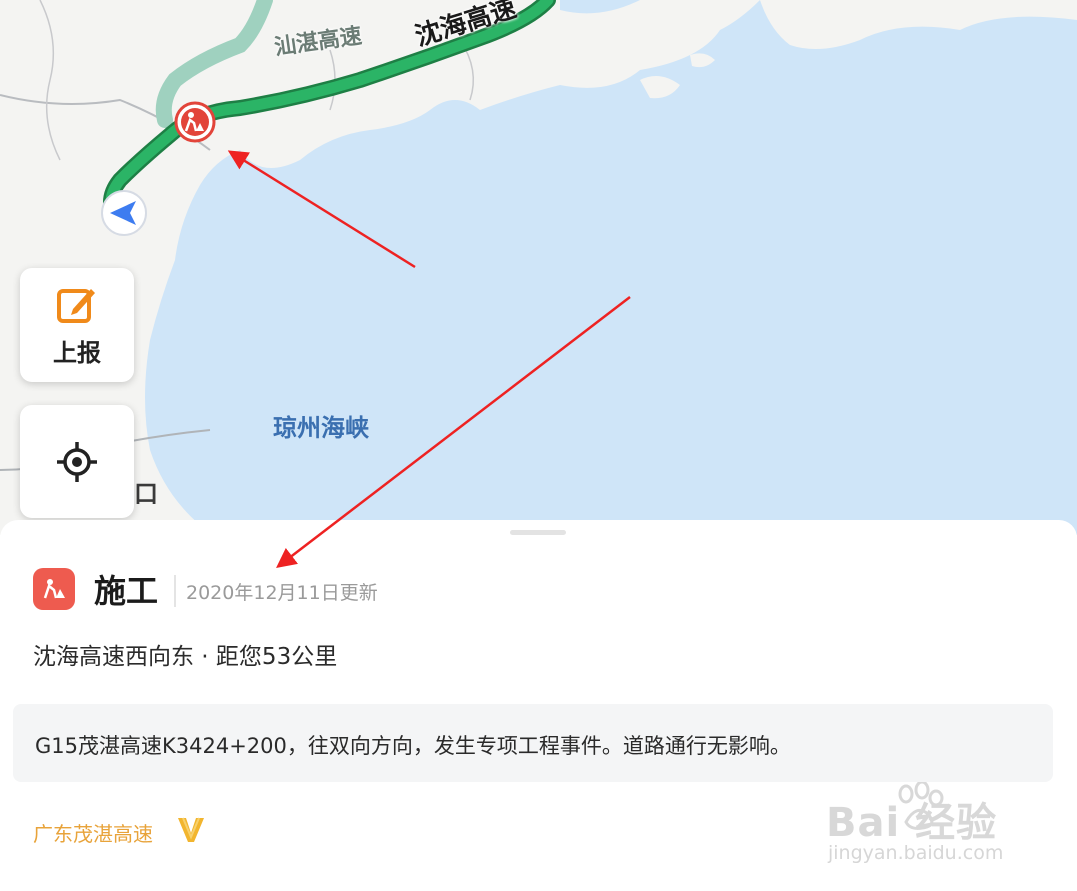 The height and width of the screenshot is (891, 1077). I want to click on edit-report-icon, so click(76, 305).